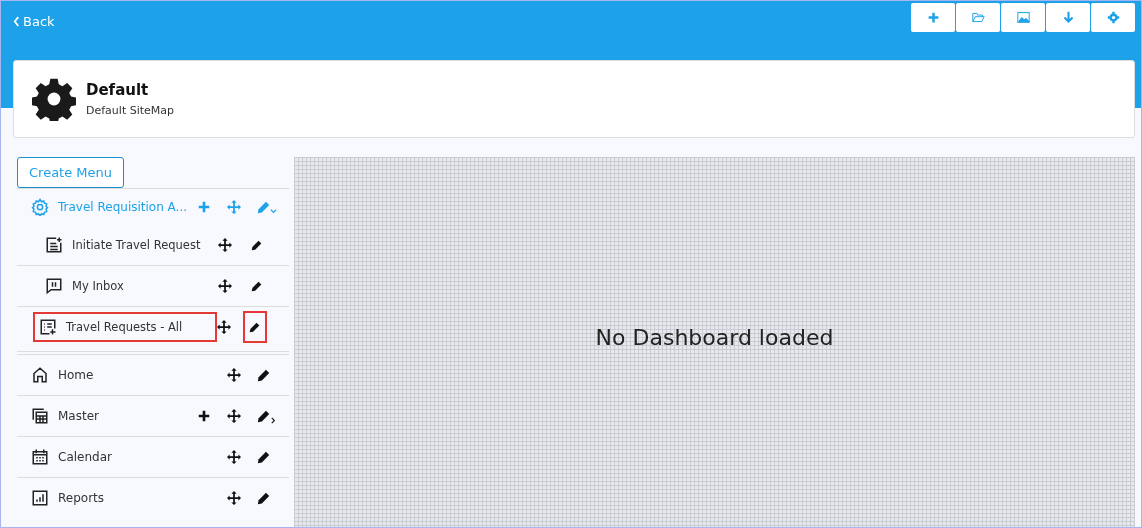 The width and height of the screenshot is (1142, 528). What do you see at coordinates (40, 416) in the screenshot?
I see `calculator-icon` at bounding box center [40, 416].